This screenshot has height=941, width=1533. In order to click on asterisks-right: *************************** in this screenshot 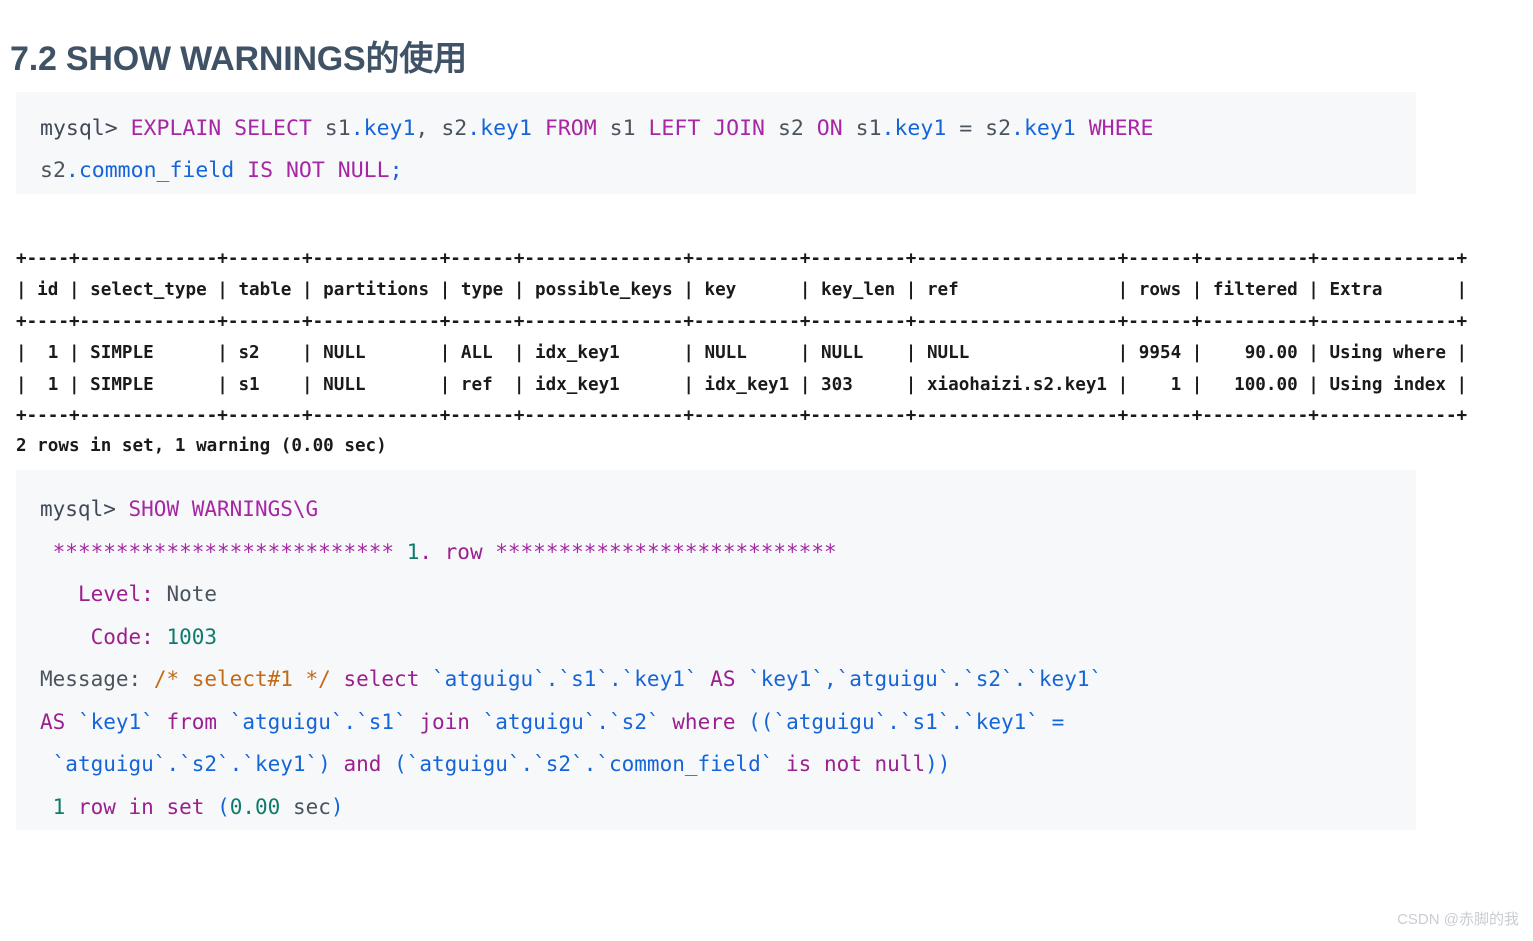, I will do `click(666, 551)`.